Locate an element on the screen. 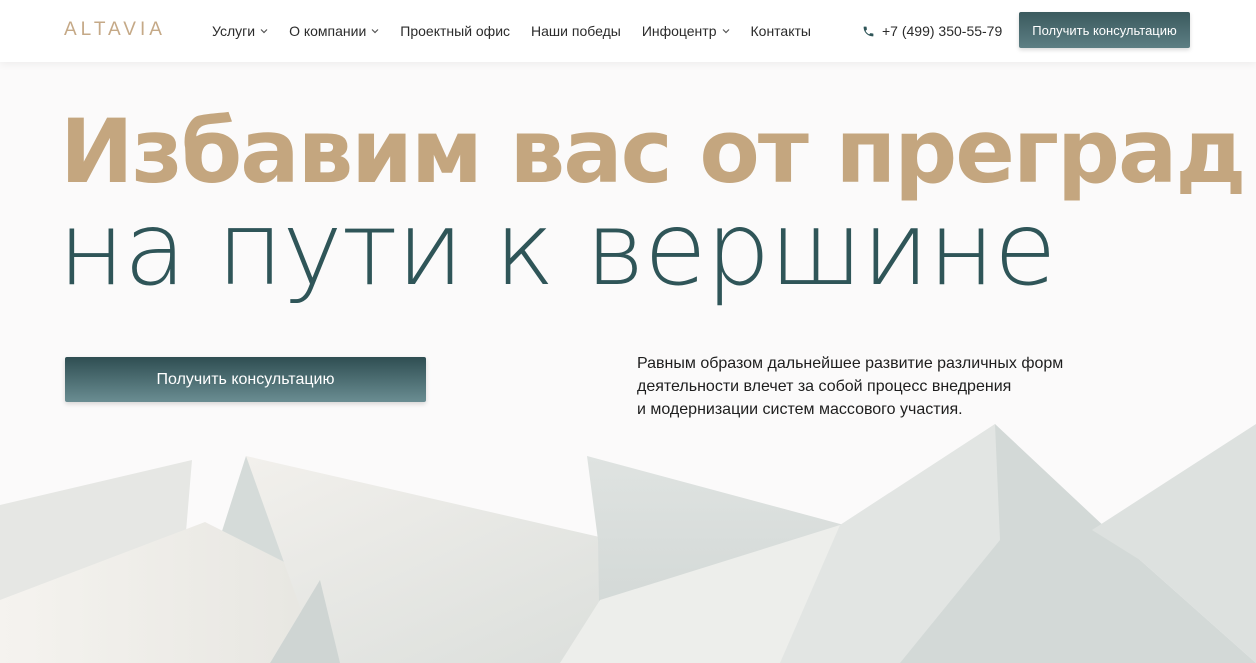  nav-item-label: Услуги is located at coordinates (234, 31).